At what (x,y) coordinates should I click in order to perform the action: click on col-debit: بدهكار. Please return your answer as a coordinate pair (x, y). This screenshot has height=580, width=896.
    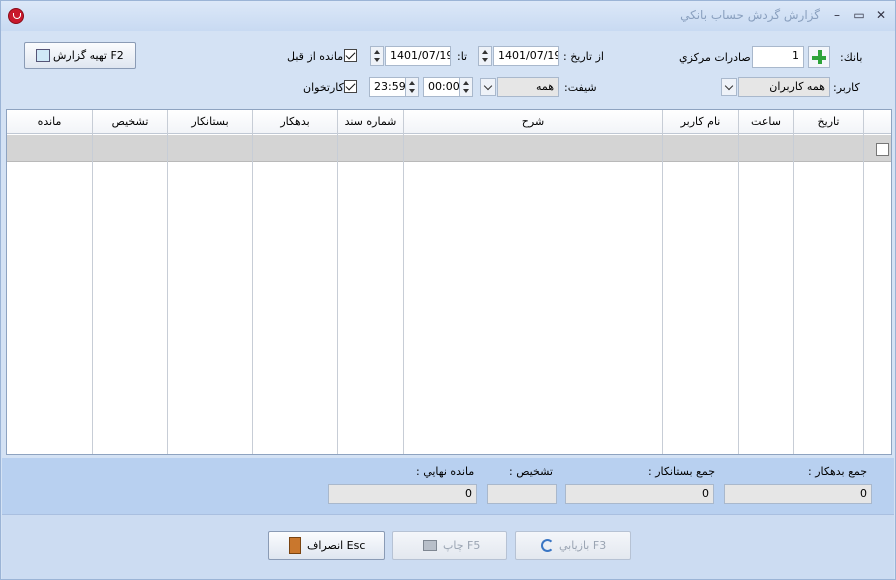
    Looking at the image, I should click on (294, 122).